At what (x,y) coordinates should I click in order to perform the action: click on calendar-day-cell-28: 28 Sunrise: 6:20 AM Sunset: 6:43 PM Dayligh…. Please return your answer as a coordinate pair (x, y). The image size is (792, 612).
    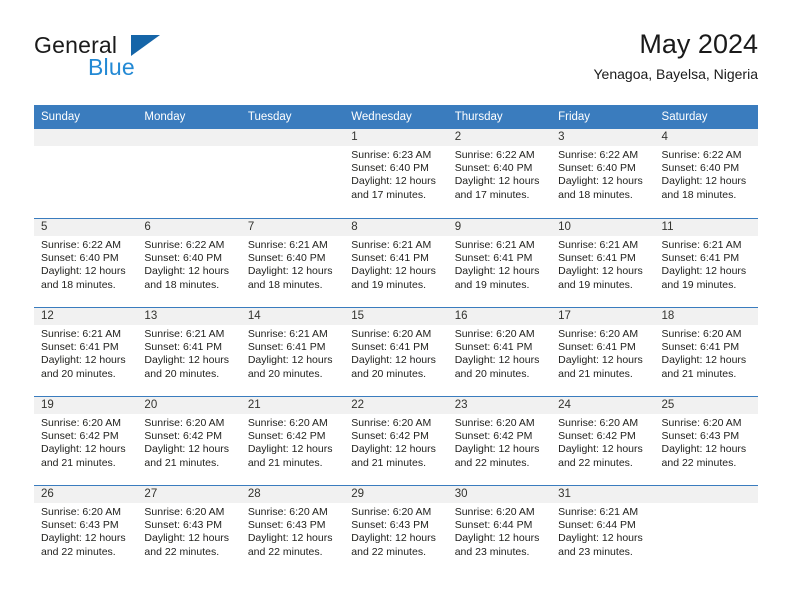
    Looking at the image, I should click on (292, 530).